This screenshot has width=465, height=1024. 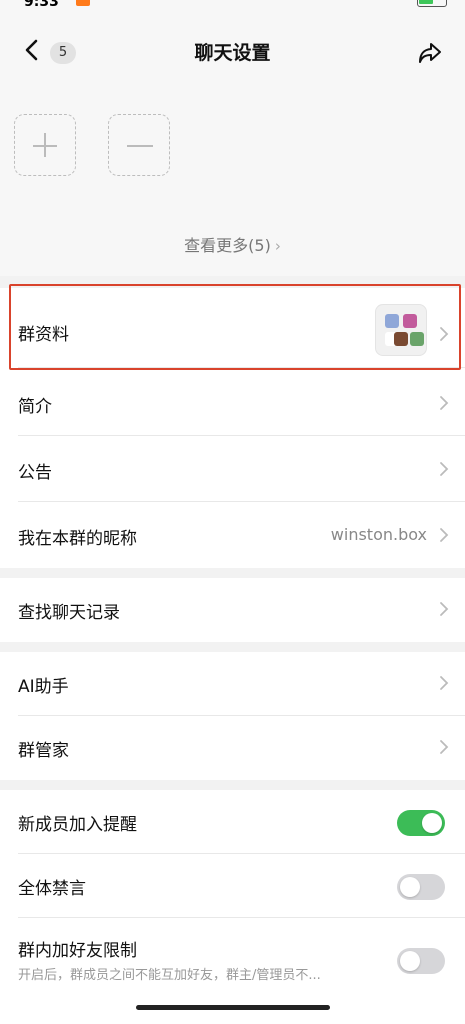 What do you see at coordinates (233, 1007) in the screenshot?
I see `home-indicator` at bounding box center [233, 1007].